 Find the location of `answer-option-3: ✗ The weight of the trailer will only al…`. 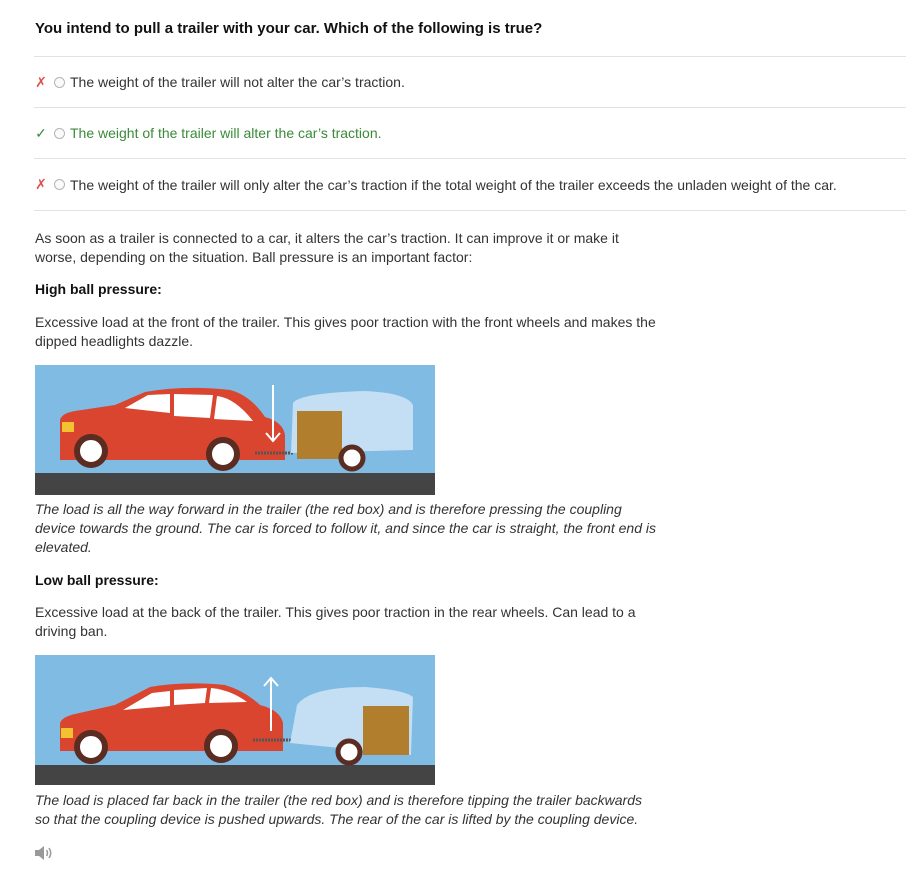

answer-option-3: ✗ The weight of the trailer will only al… is located at coordinates (470, 184).